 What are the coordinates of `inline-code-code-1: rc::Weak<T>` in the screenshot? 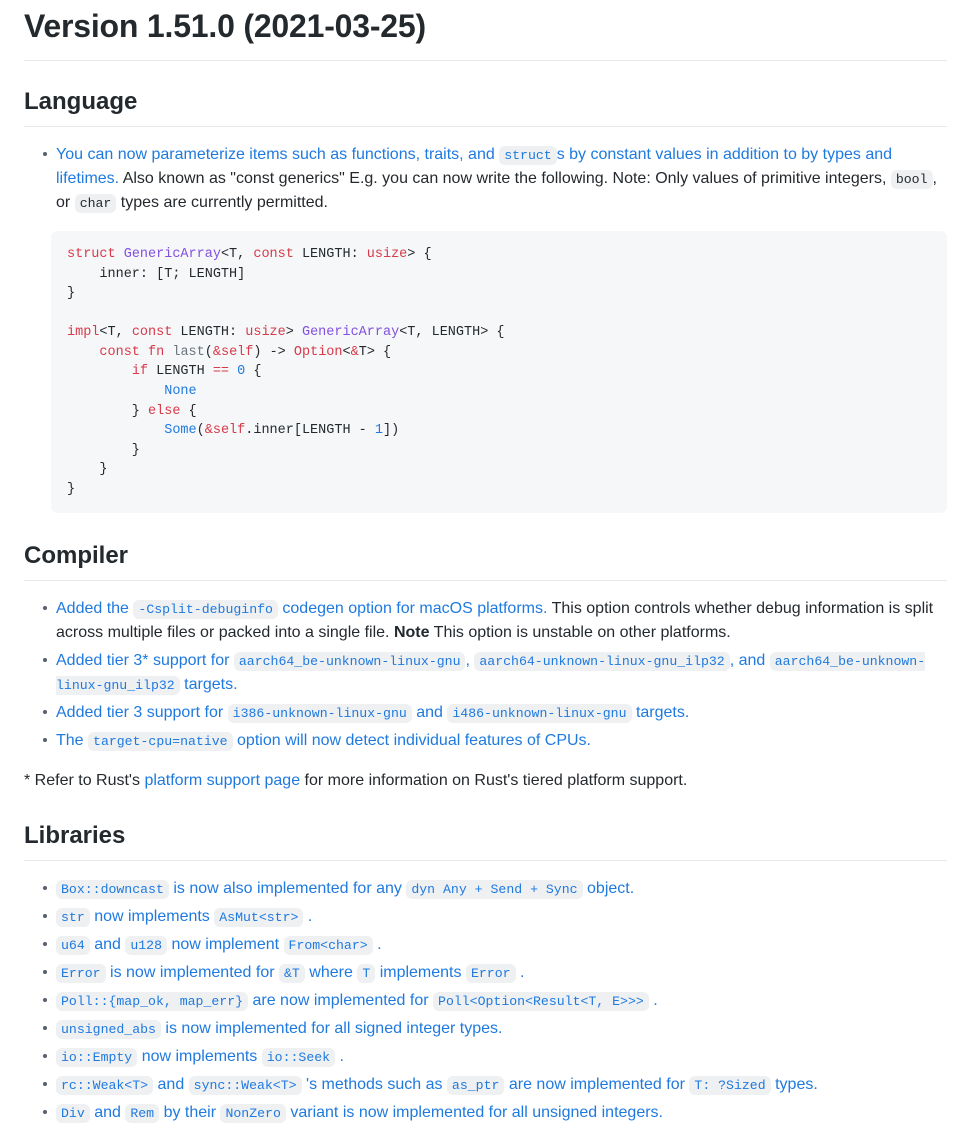 It's located at (105, 1086).